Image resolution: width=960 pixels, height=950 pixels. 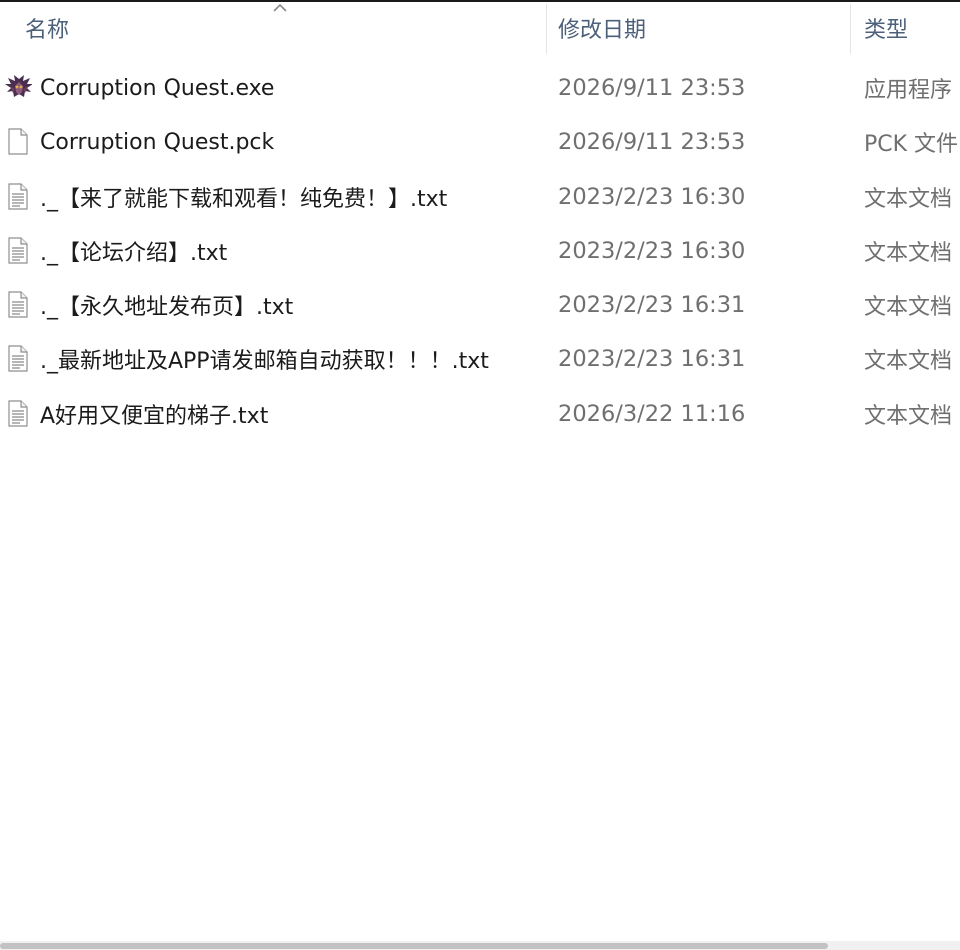 I want to click on column-header-type: 类型, so click(x=905, y=28).